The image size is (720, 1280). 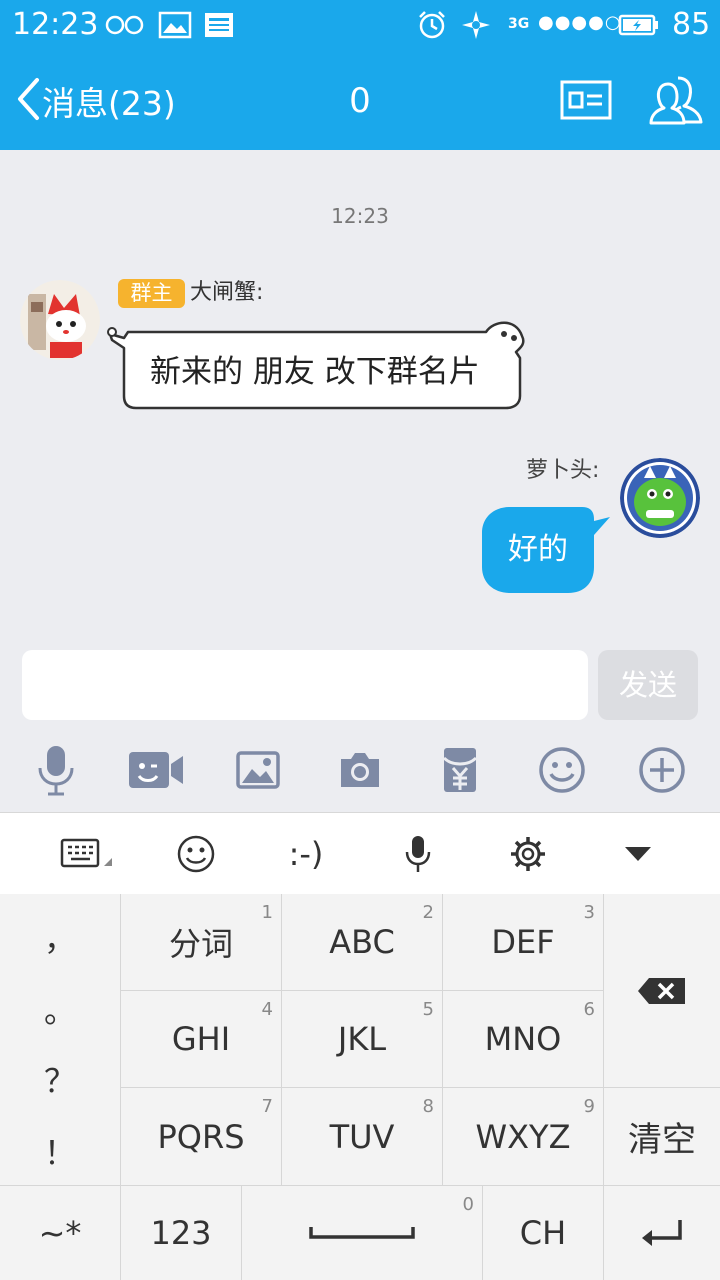 I want to click on period-key: 。, so click(x=60, y=1009).